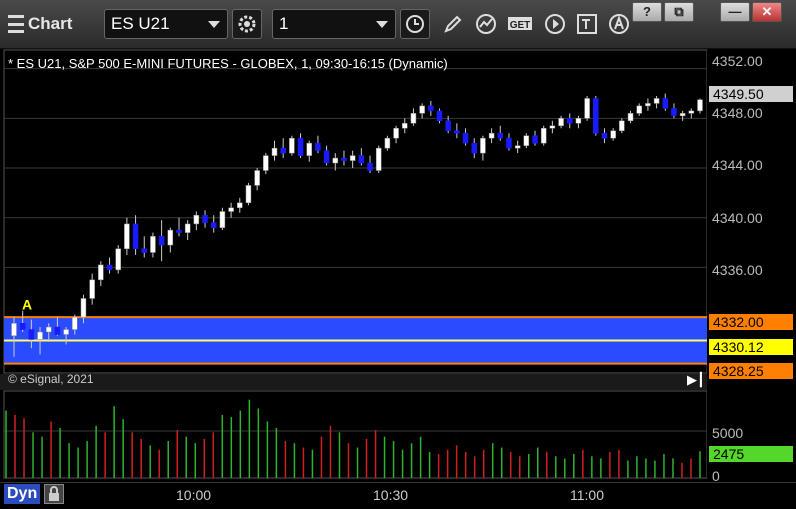 The width and height of the screenshot is (796, 509). What do you see at coordinates (22, 494) in the screenshot?
I see `mode-tag: Dyn` at bounding box center [22, 494].